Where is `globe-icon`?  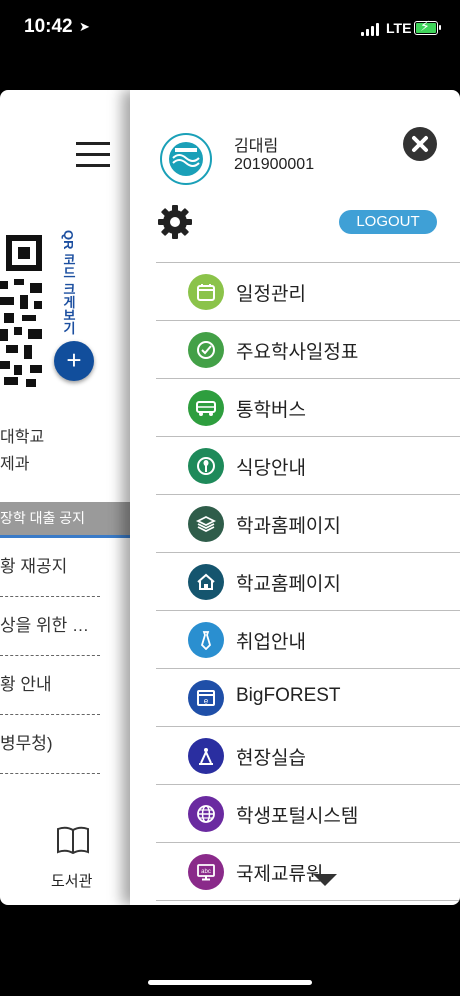
globe-icon is located at coordinates (206, 814).